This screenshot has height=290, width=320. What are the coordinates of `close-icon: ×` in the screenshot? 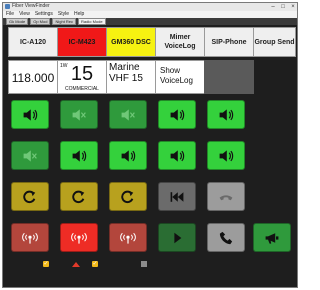 It's located at (293, 7).